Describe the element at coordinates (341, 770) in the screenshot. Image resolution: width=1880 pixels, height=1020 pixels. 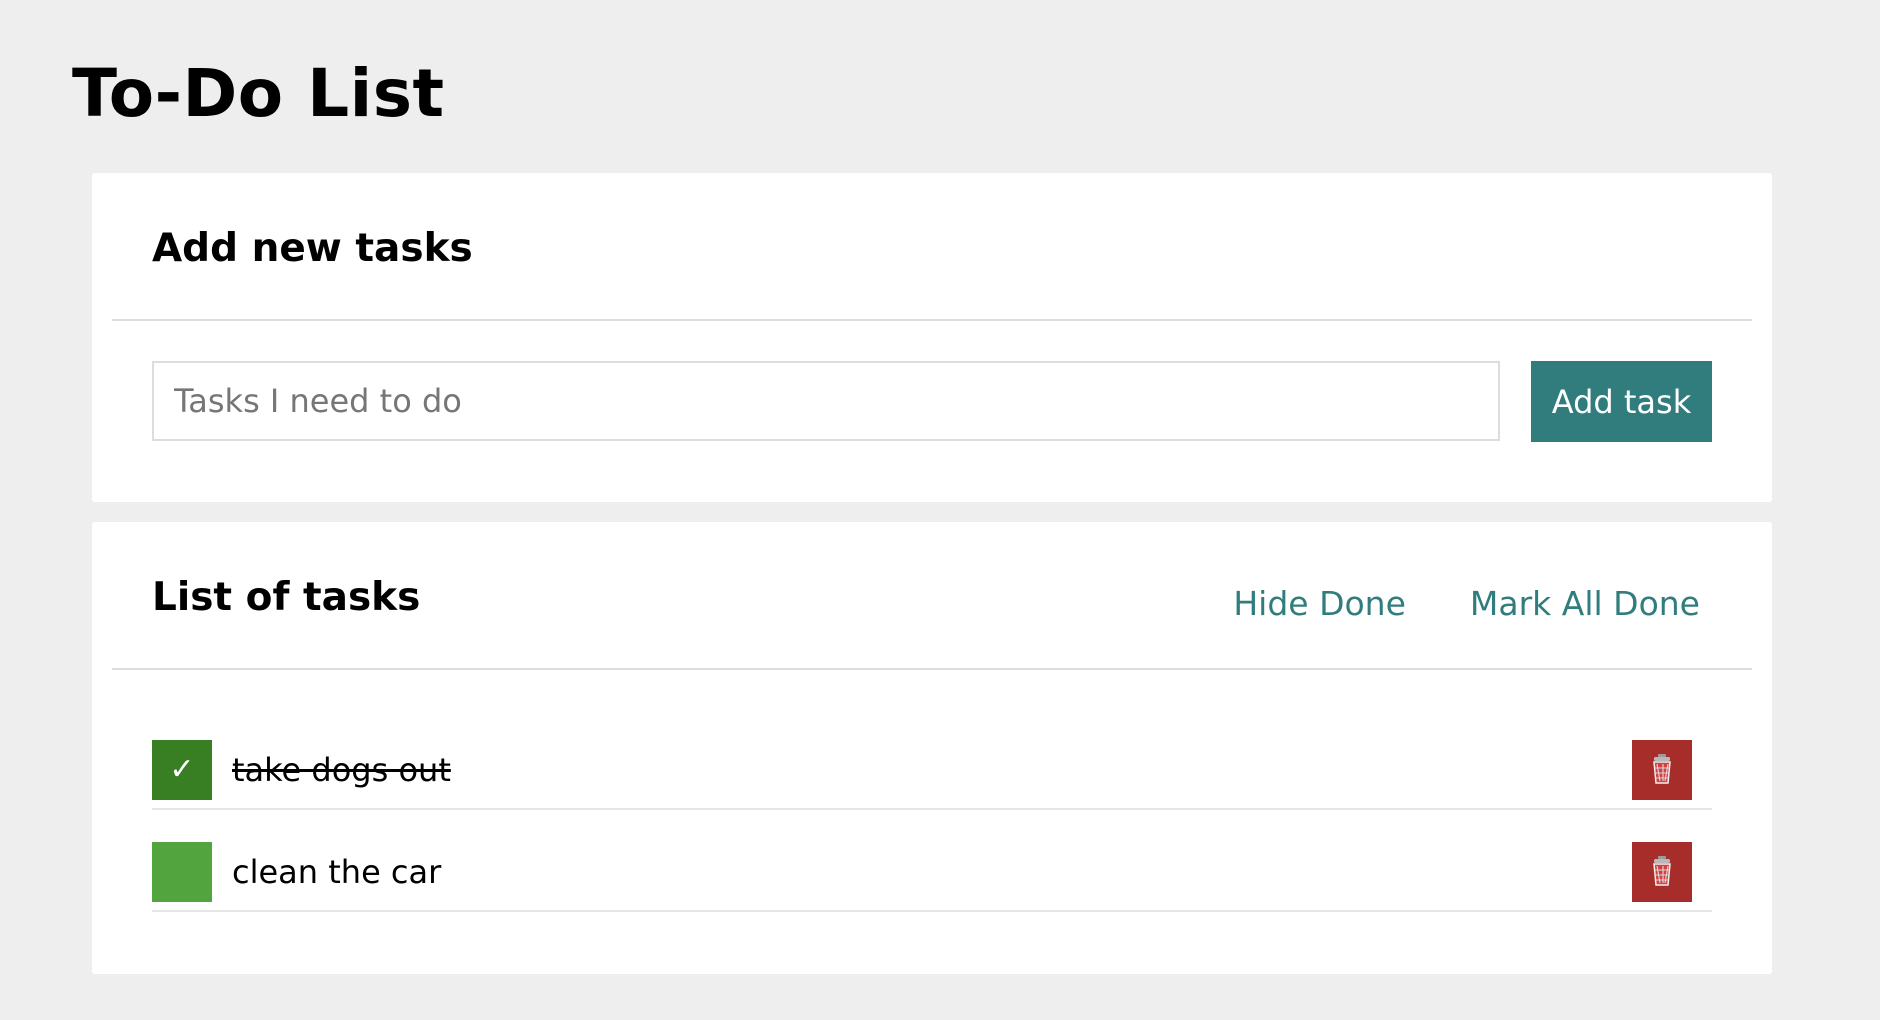
I see `task-text: take dogs out` at that location.